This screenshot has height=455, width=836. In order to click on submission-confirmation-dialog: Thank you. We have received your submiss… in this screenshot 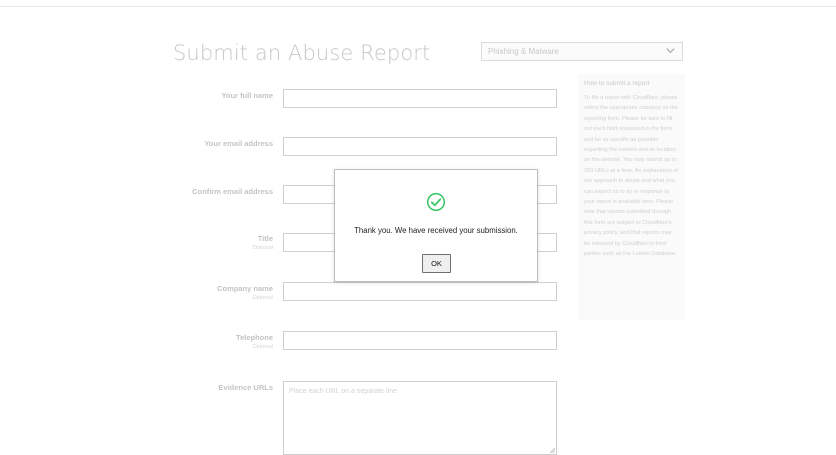, I will do `click(436, 225)`.